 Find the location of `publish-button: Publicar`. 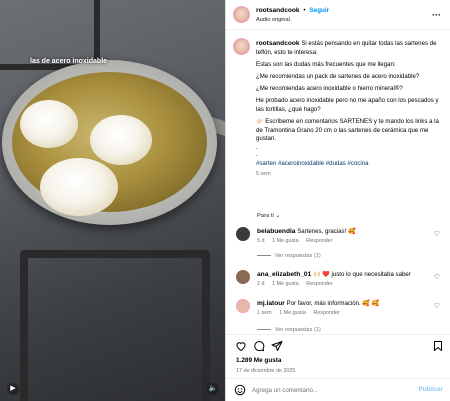

publish-button: Publicar is located at coordinates (431, 389).